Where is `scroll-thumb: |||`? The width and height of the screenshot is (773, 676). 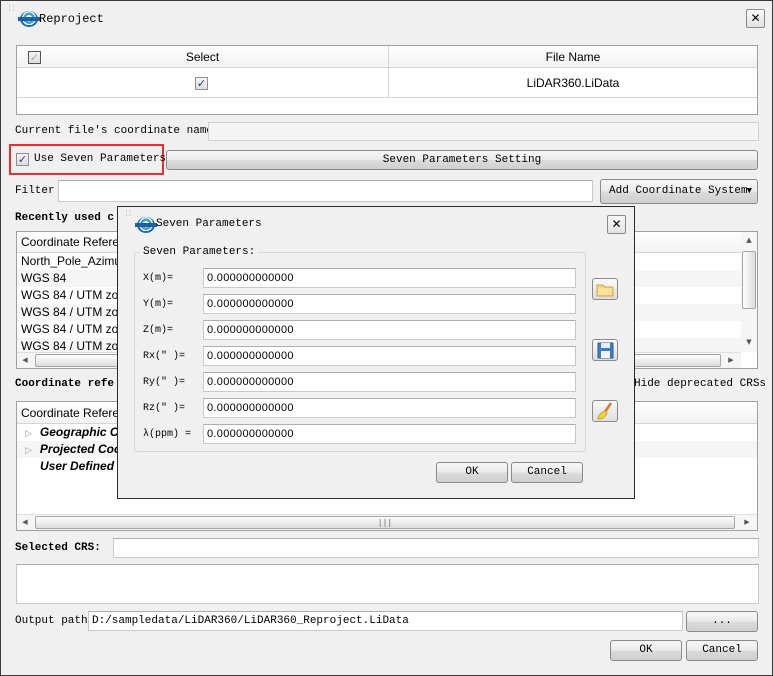
scroll-thumb: ||| is located at coordinates (385, 522).